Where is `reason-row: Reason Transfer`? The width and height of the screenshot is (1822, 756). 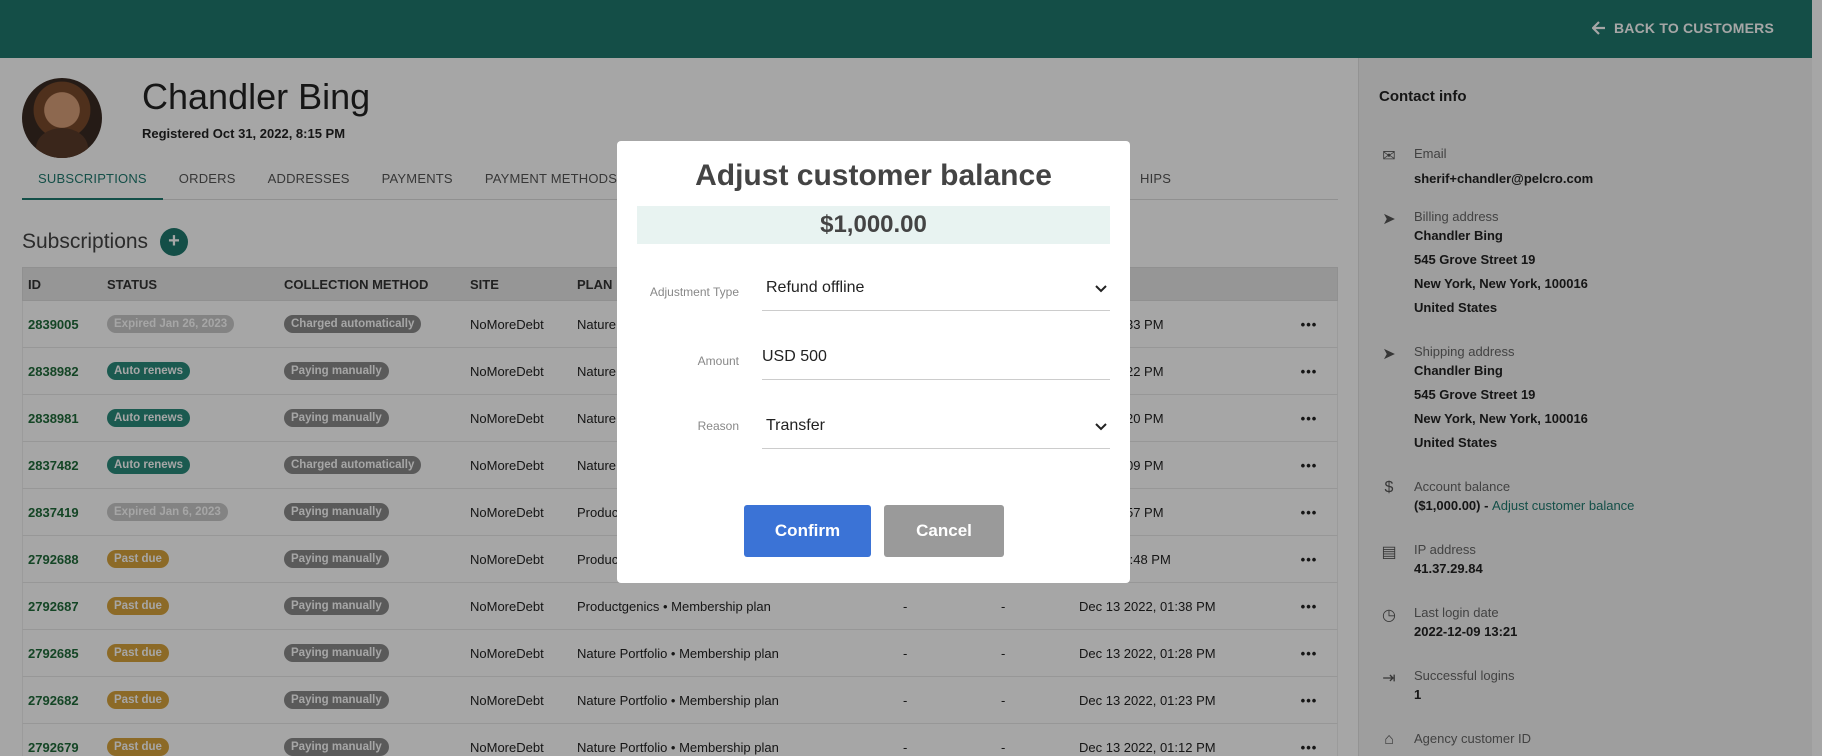 reason-row: Reason Transfer is located at coordinates (873, 427).